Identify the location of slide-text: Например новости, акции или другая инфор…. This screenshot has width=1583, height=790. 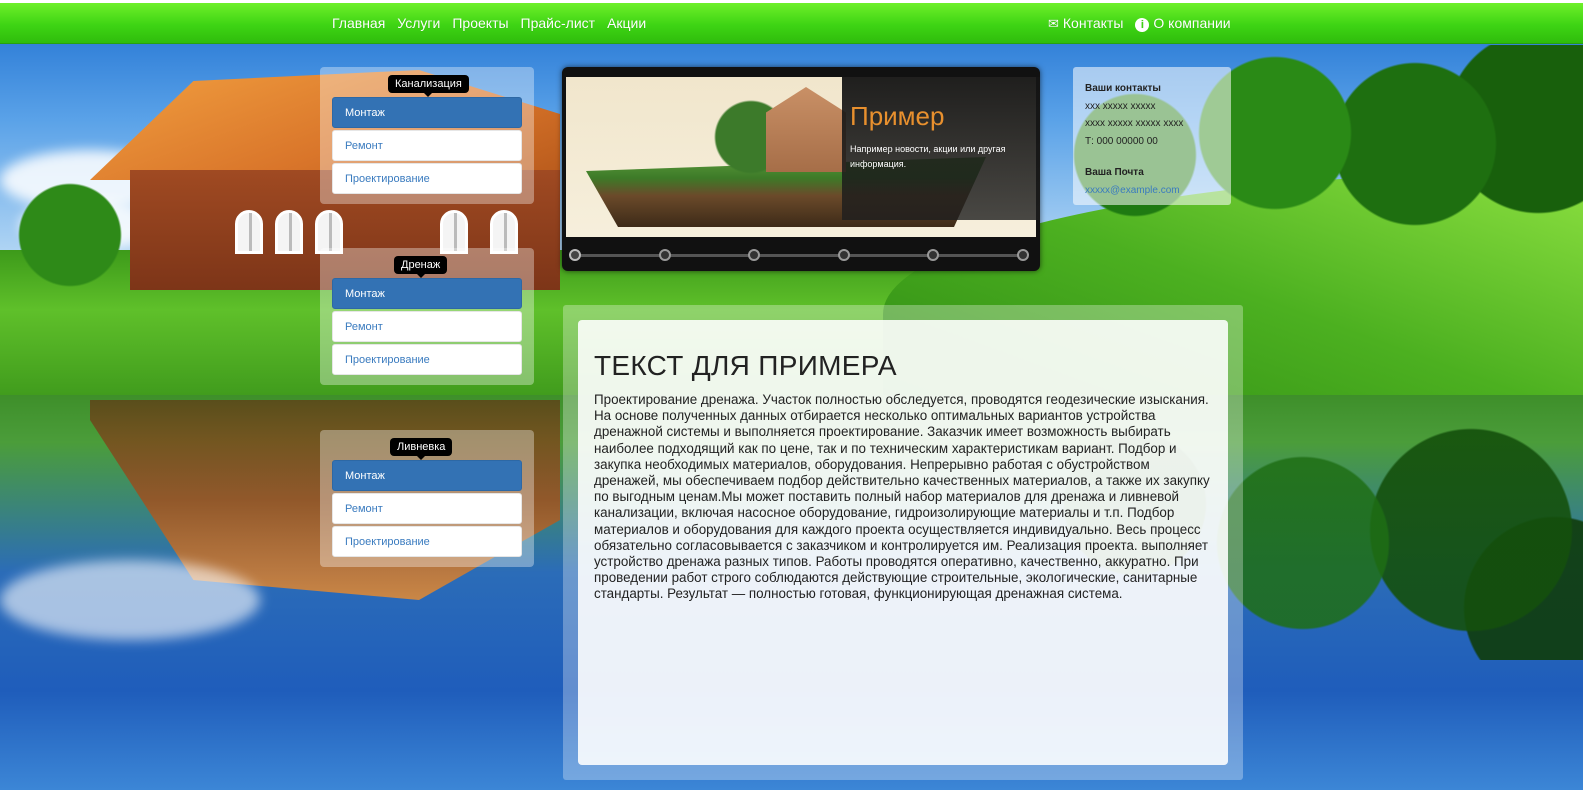
(928, 156).